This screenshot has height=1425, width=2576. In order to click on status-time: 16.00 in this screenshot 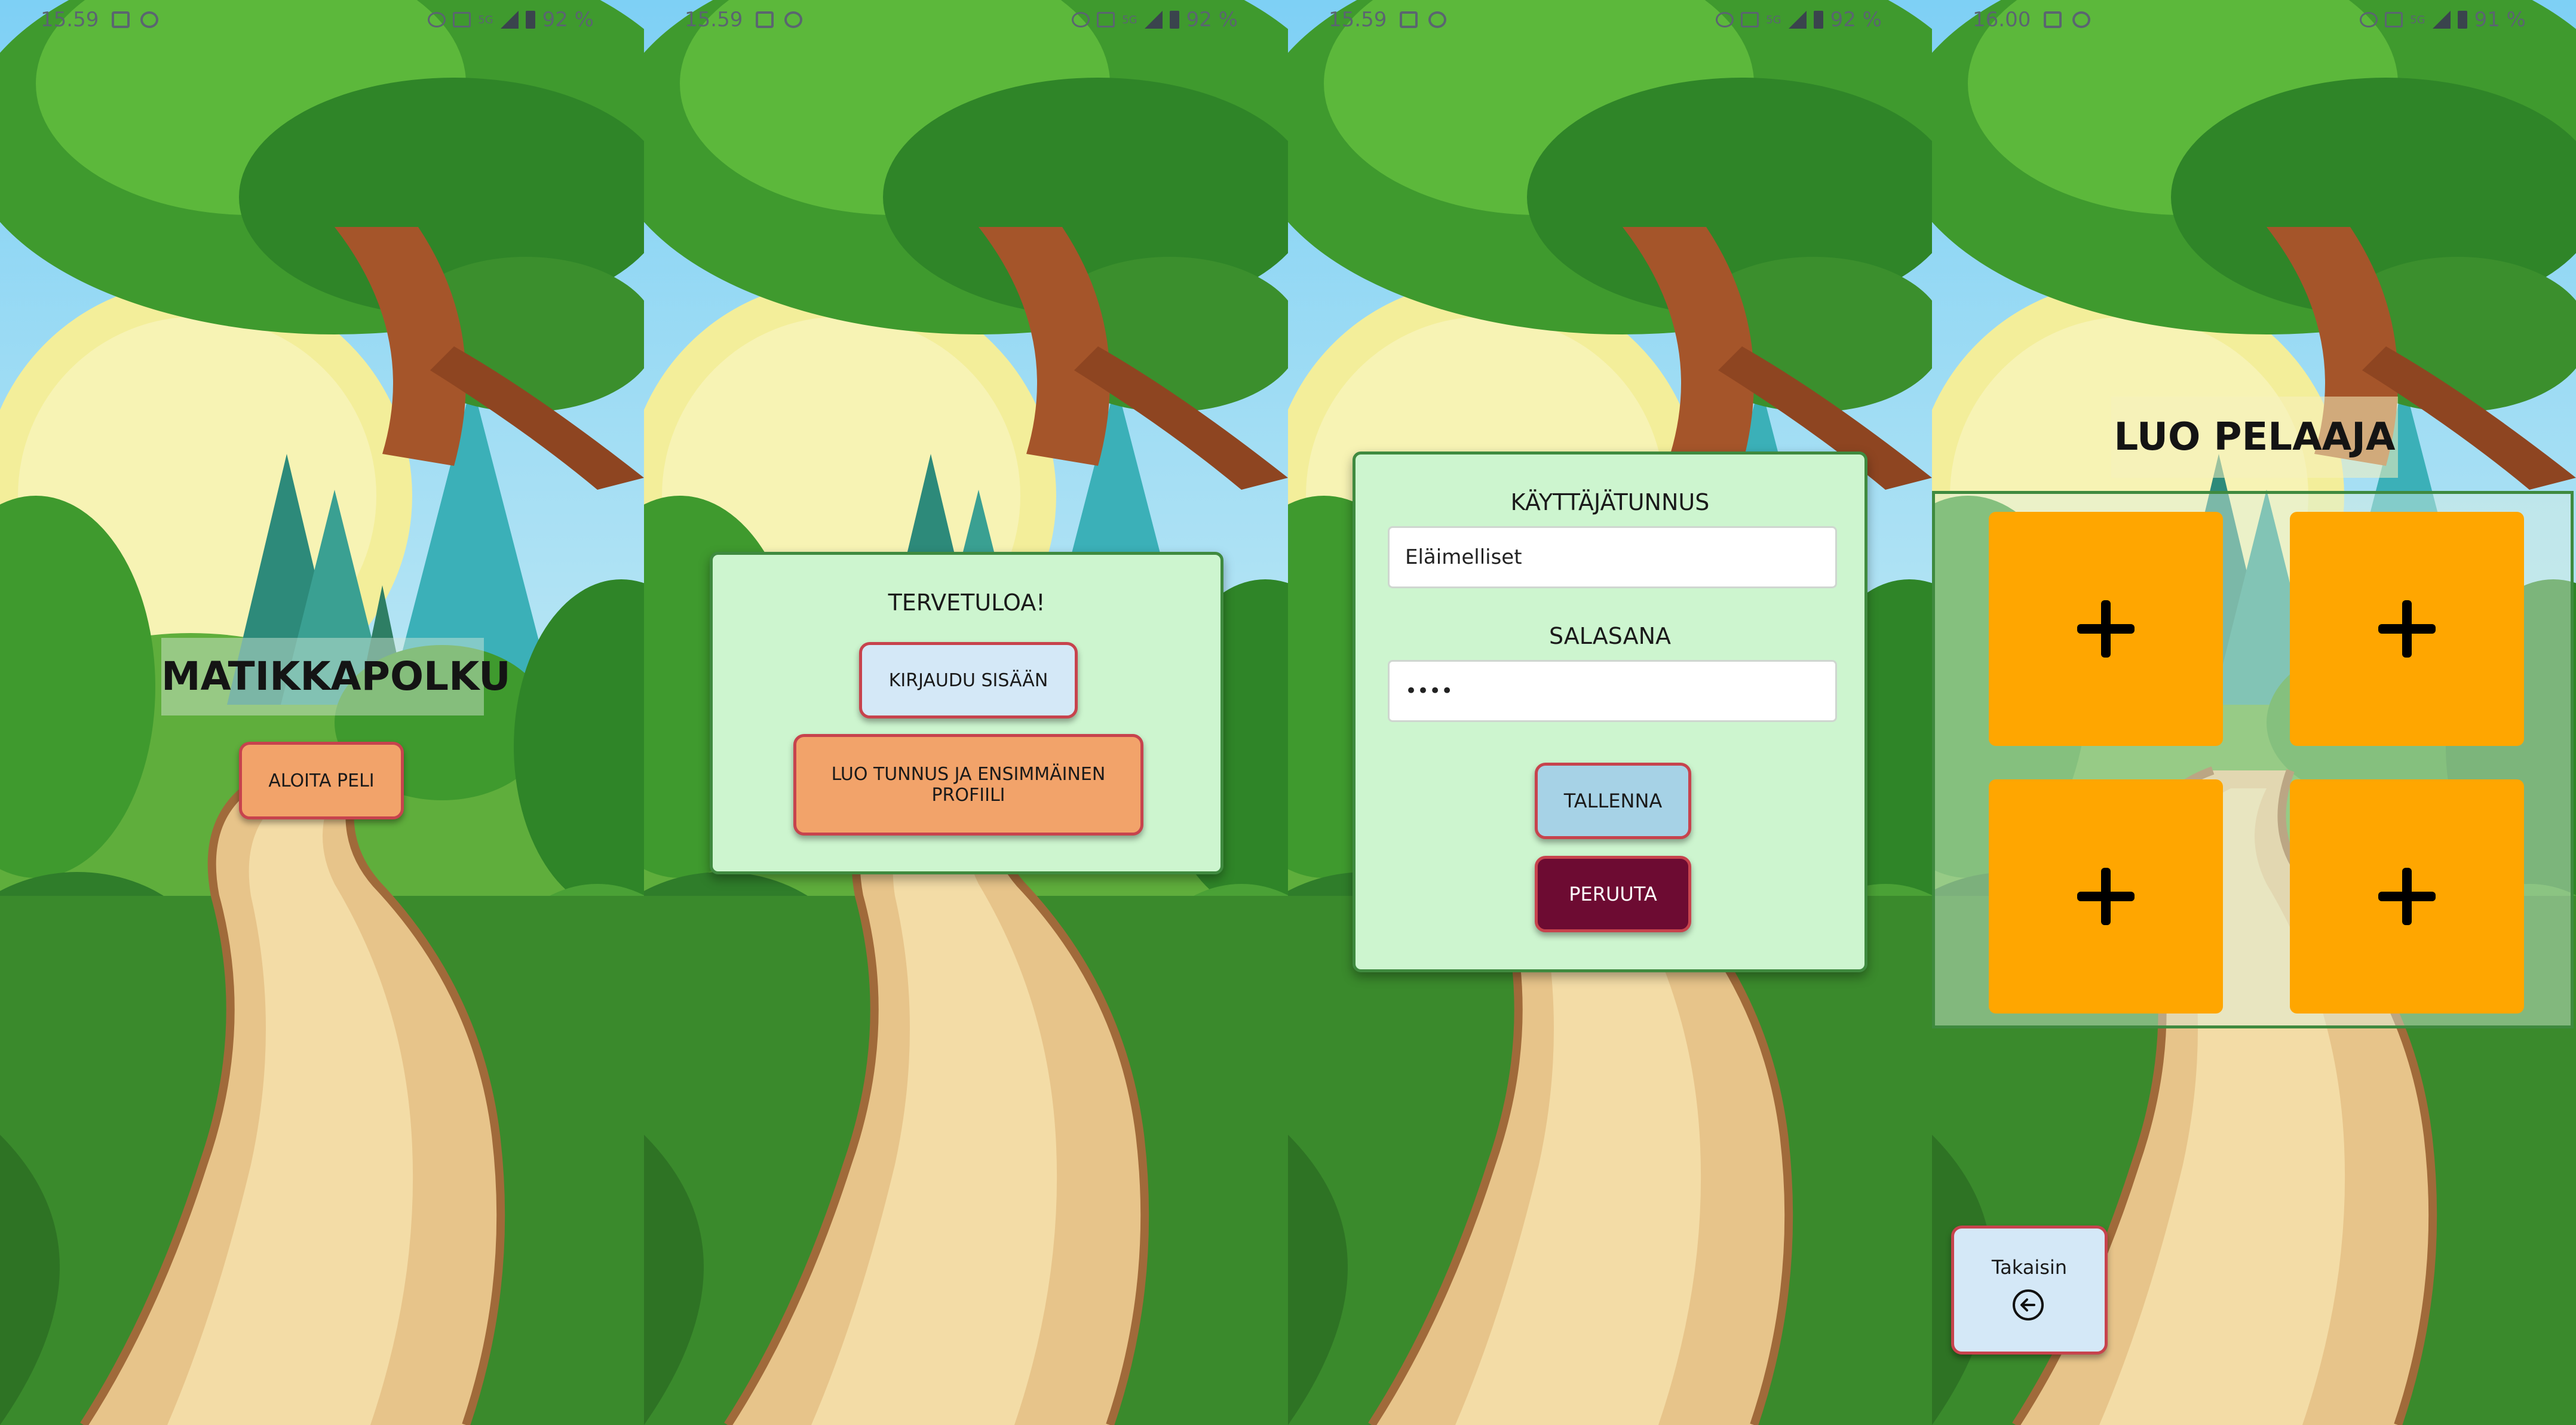, I will do `click(2002, 20)`.